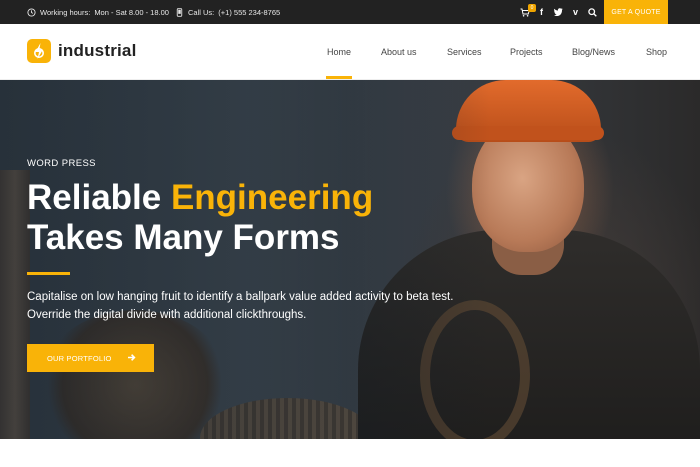 This screenshot has height=467, width=700. What do you see at coordinates (558, 12) in the screenshot?
I see `twitter-icon` at bounding box center [558, 12].